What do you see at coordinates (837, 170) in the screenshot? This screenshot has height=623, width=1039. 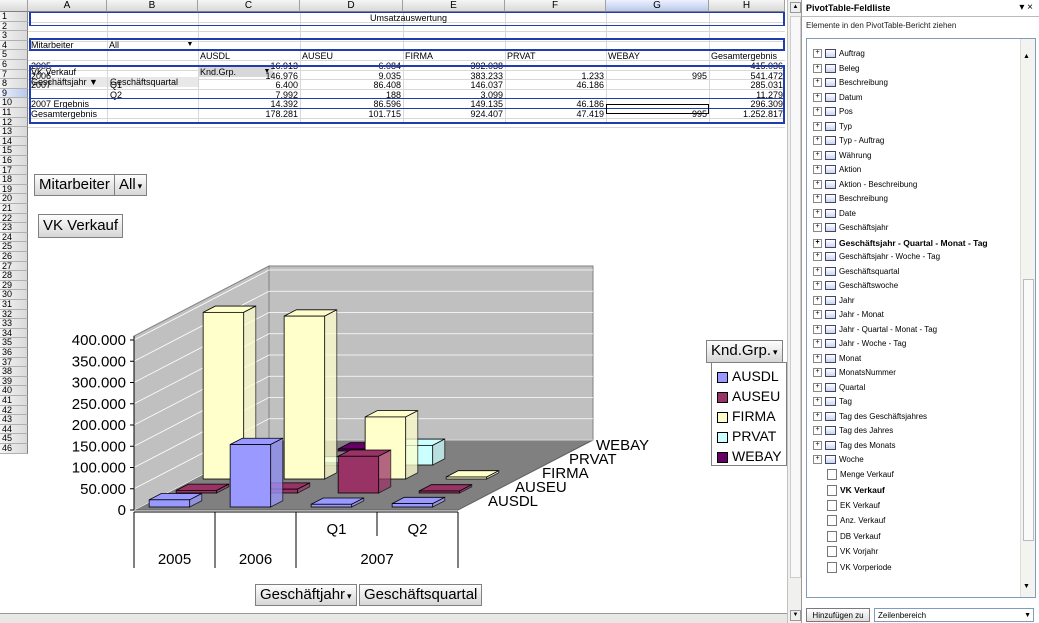 I see `field-item: + Aktion` at bounding box center [837, 170].